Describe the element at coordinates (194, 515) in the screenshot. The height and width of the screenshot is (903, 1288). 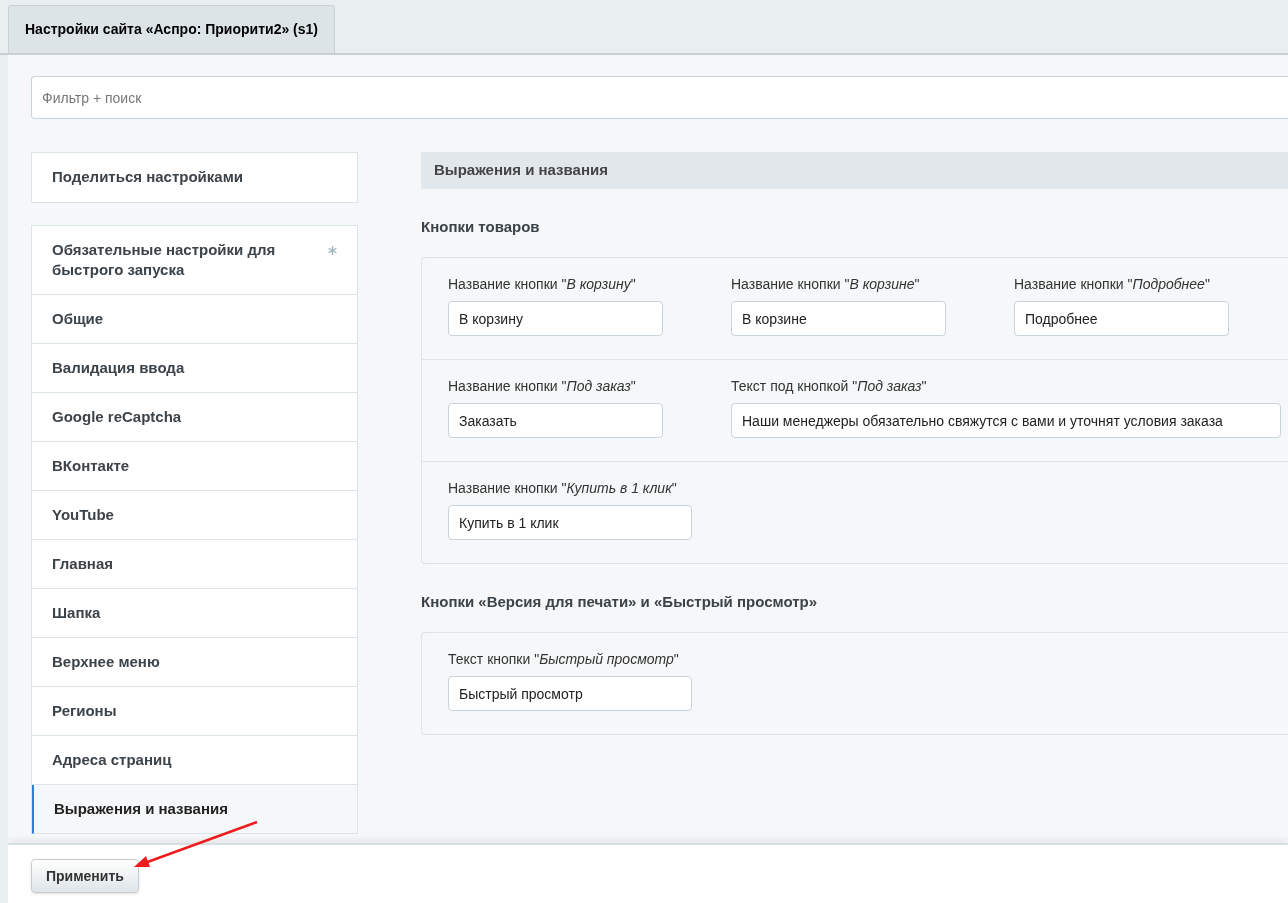
I see `sidebar-item: YouTube` at that location.